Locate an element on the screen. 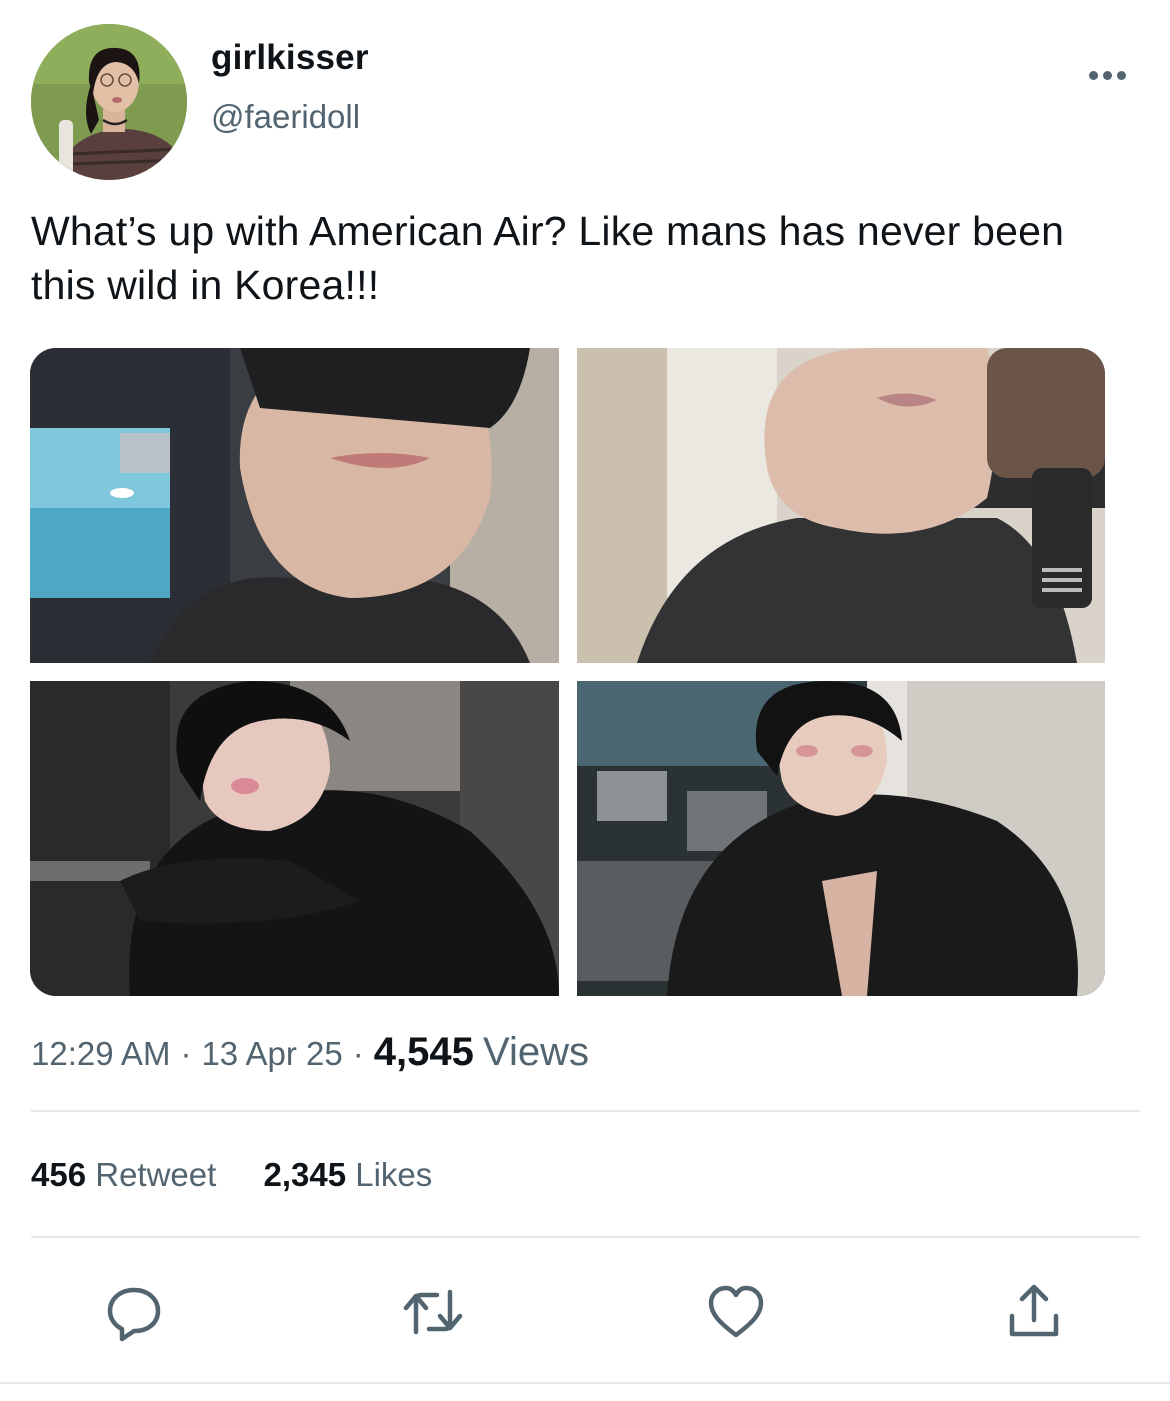  like-button is located at coordinates (736, 1312).